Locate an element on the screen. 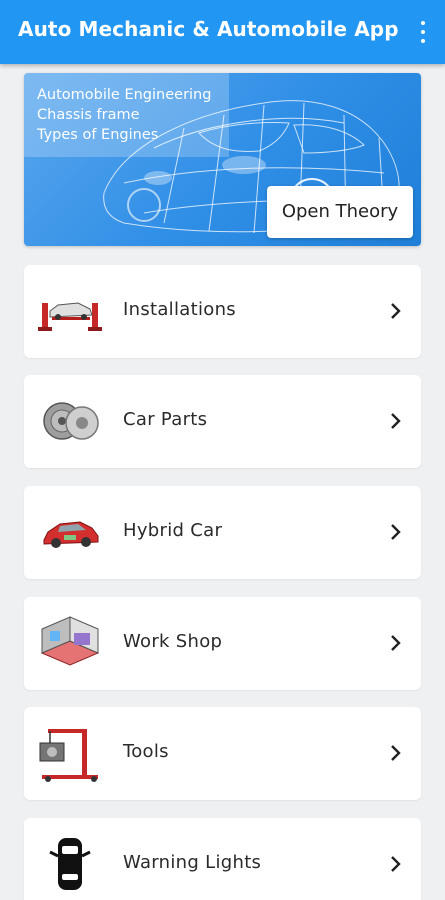  menu-item-hybrid-car: Hybrid Car is located at coordinates (222, 532).